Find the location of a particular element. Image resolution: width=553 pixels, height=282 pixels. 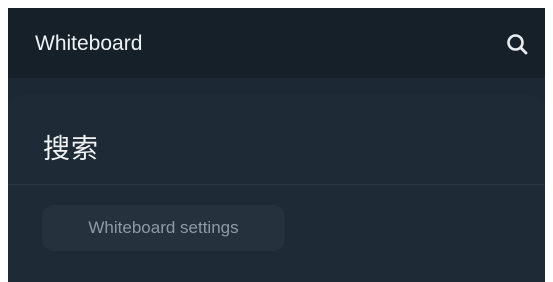

search-button is located at coordinates (517, 44).